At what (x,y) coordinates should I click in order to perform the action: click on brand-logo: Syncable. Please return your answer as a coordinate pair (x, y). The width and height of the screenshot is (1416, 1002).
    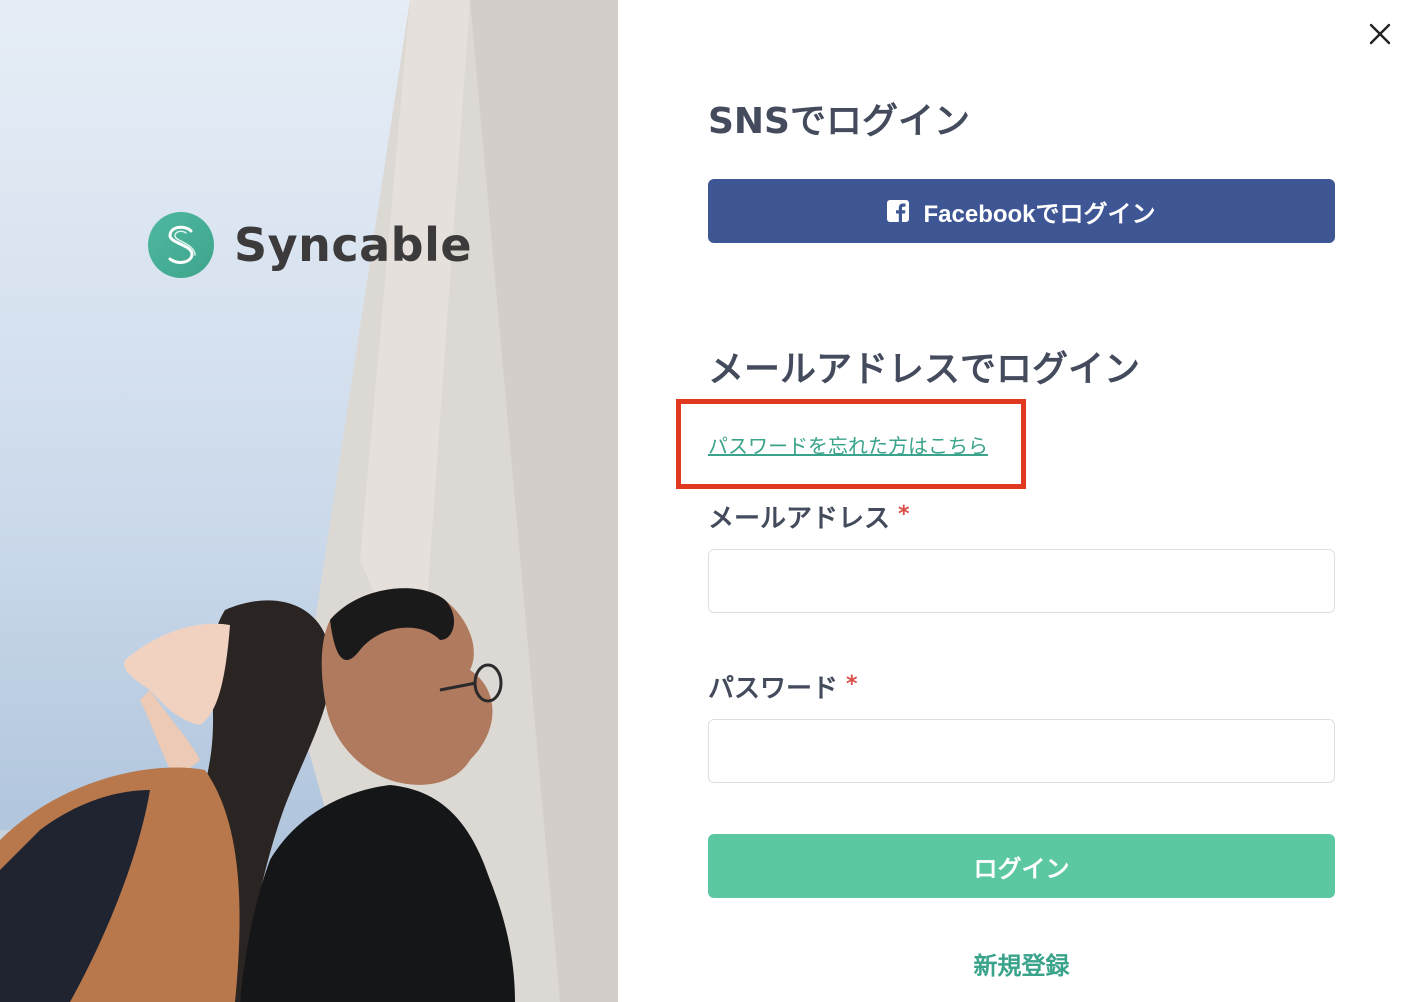
    Looking at the image, I should click on (310, 245).